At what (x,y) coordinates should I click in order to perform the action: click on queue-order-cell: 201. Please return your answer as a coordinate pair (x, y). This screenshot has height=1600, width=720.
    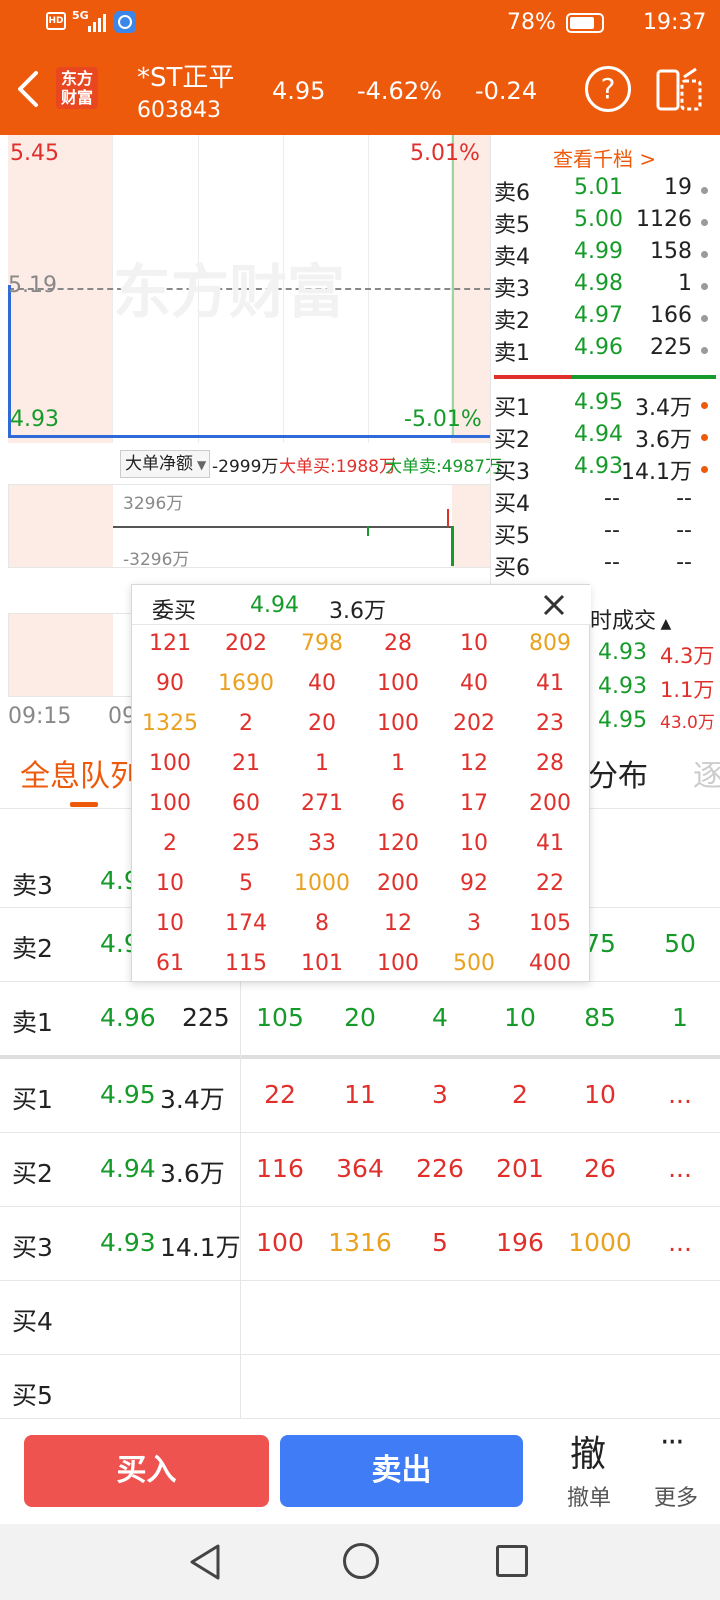
    Looking at the image, I should click on (520, 1168).